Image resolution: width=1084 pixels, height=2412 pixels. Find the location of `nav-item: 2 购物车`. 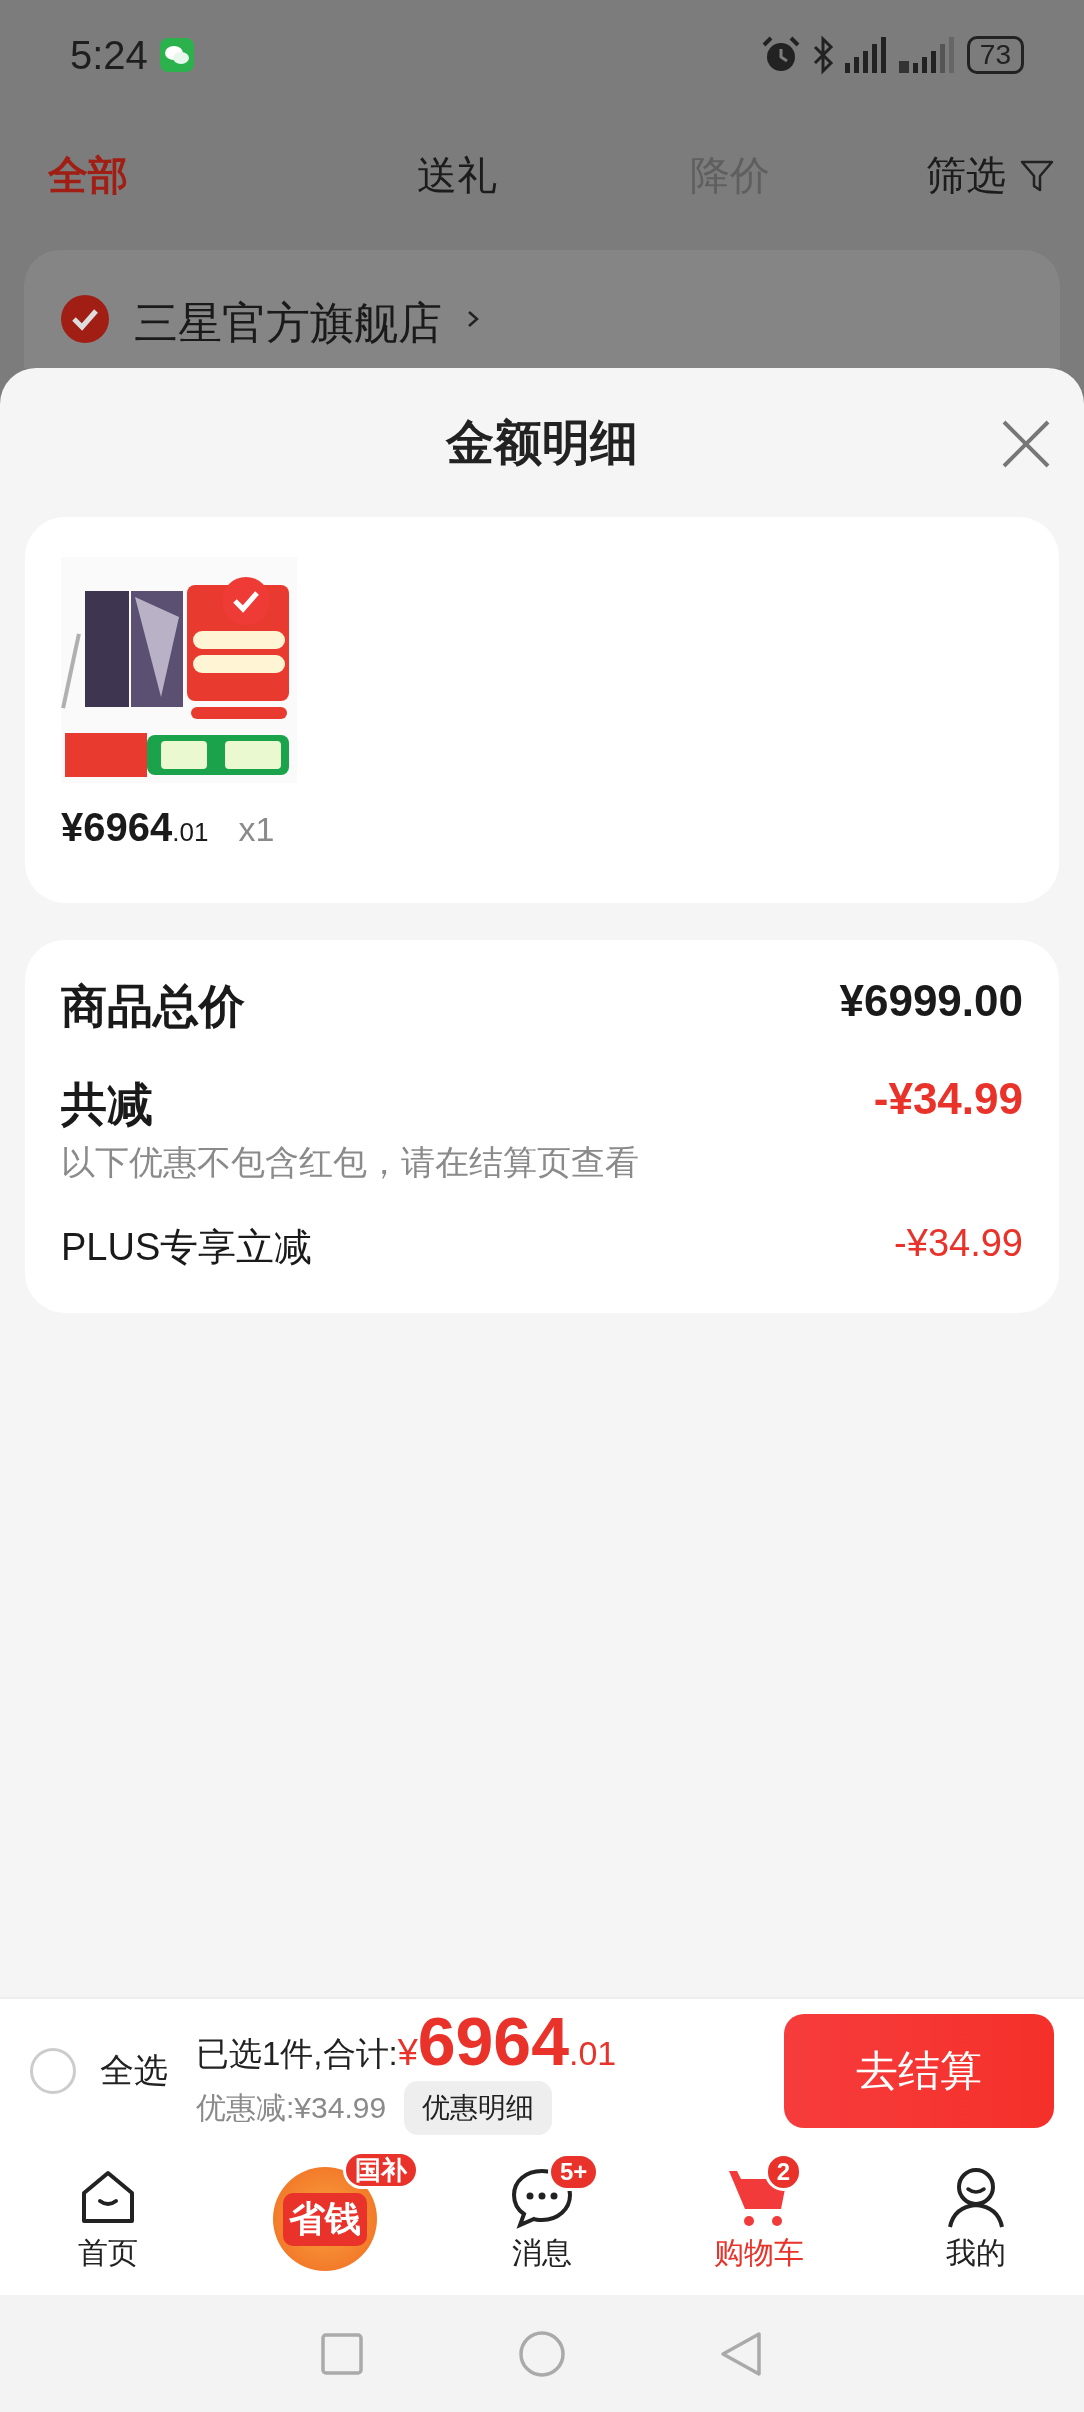

nav-item: 2 购物车 is located at coordinates (759, 2219).